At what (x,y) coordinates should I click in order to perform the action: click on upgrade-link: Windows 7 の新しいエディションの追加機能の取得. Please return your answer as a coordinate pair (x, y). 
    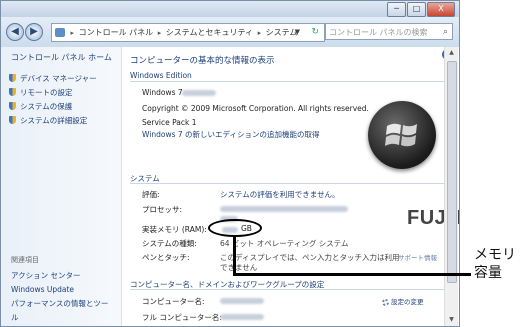
    Looking at the image, I should click on (231, 134).